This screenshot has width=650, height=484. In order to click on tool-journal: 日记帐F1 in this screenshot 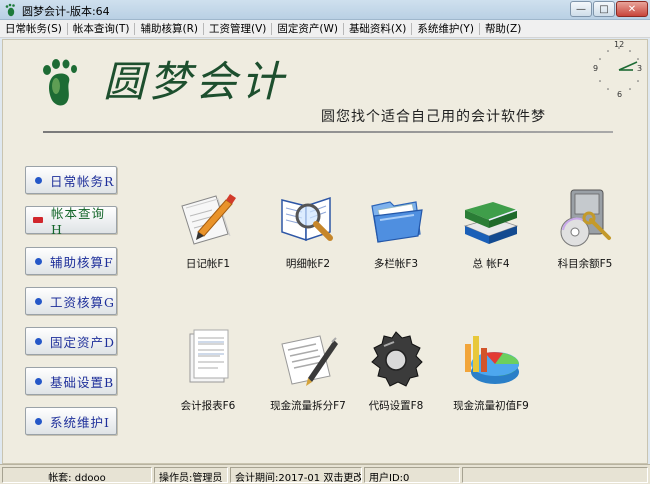, I will do `click(208, 236)`.